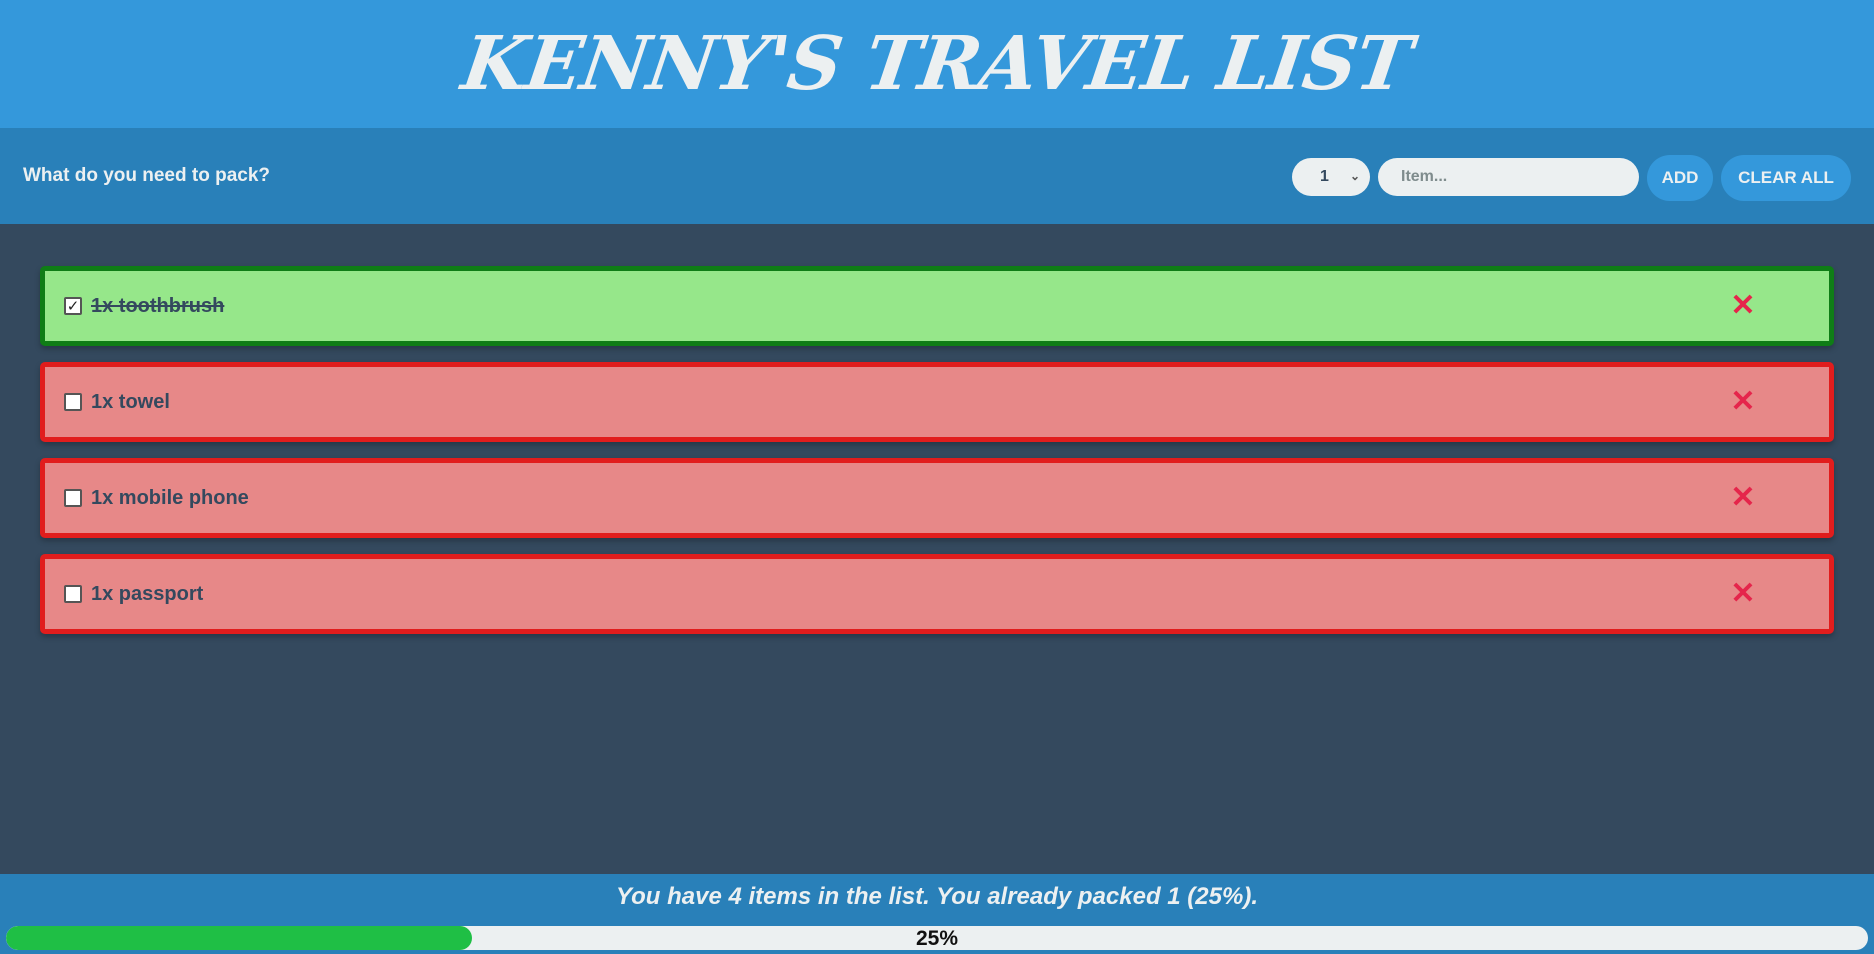 This screenshot has width=1874, height=954. I want to click on add-item-prompt: What do you need to pack?, so click(147, 175).